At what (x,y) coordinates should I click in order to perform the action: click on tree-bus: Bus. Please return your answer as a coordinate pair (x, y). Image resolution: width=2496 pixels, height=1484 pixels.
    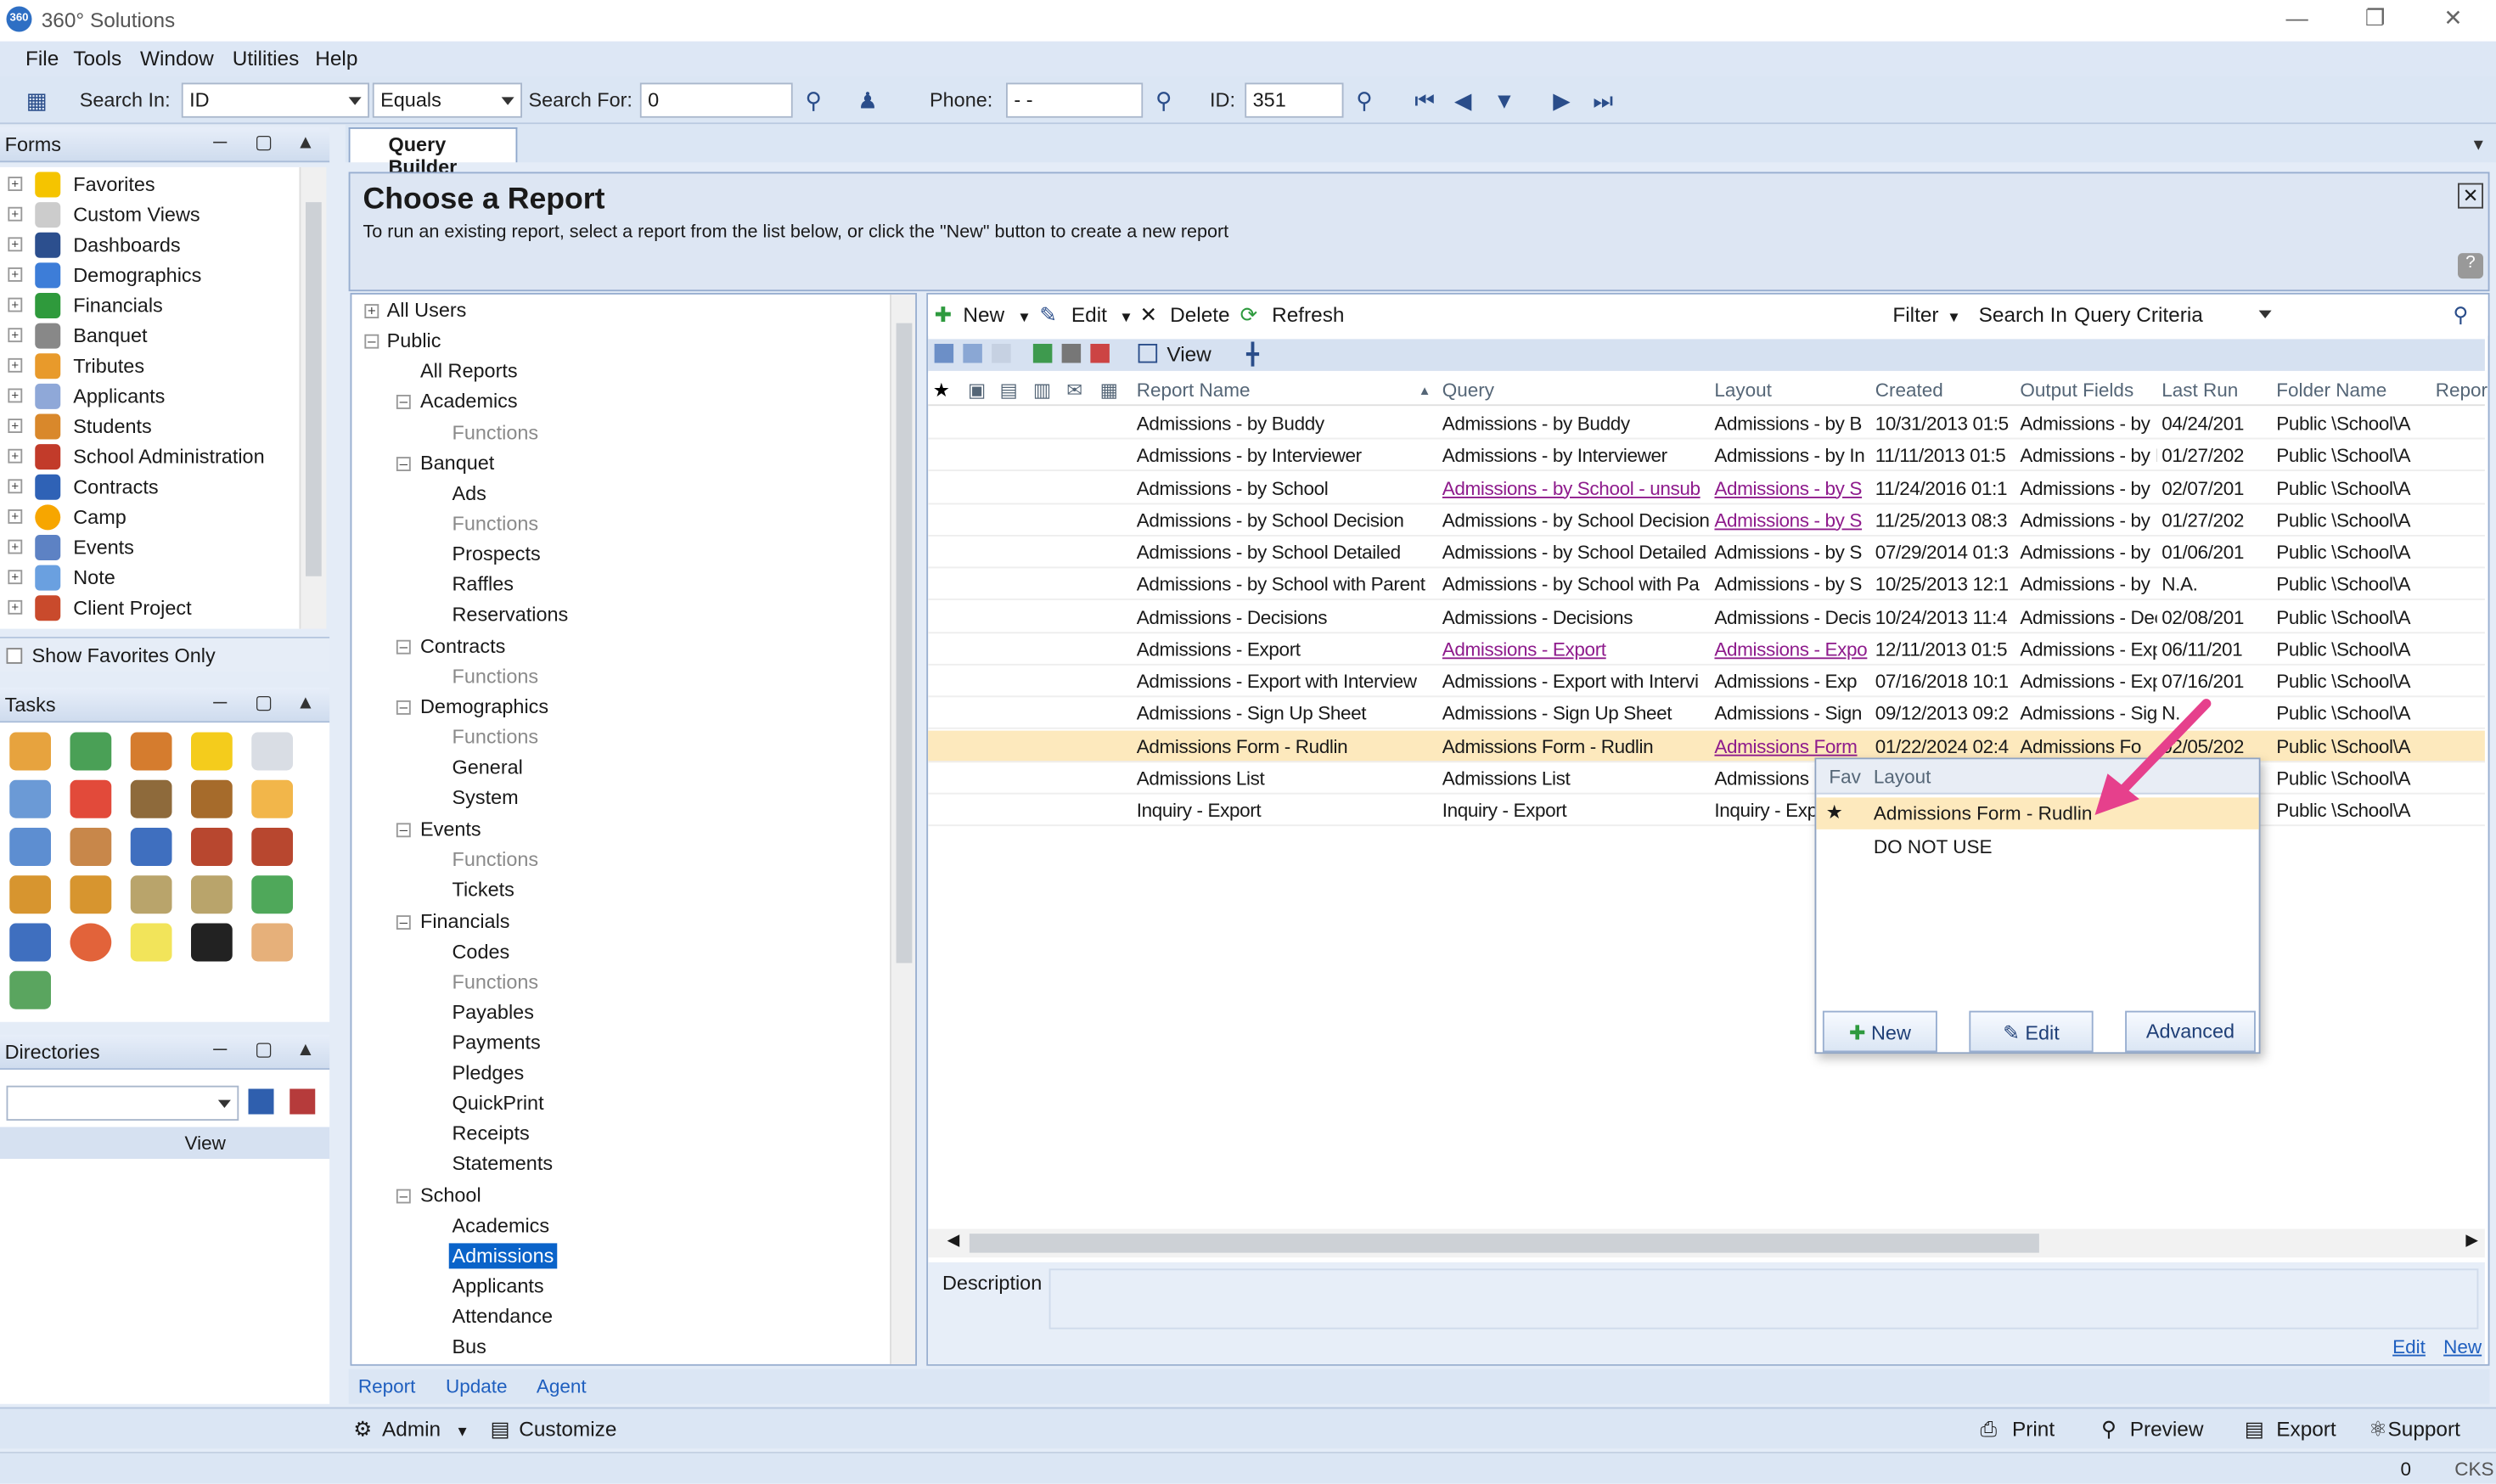
    Looking at the image, I should click on (469, 1346).